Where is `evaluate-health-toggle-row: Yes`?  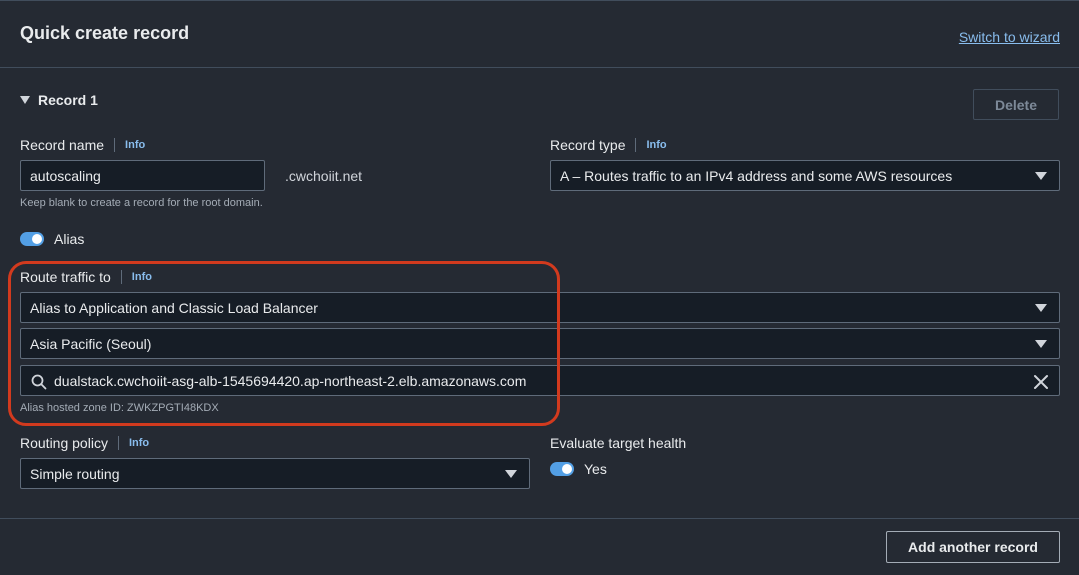
evaluate-health-toggle-row: Yes is located at coordinates (578, 469).